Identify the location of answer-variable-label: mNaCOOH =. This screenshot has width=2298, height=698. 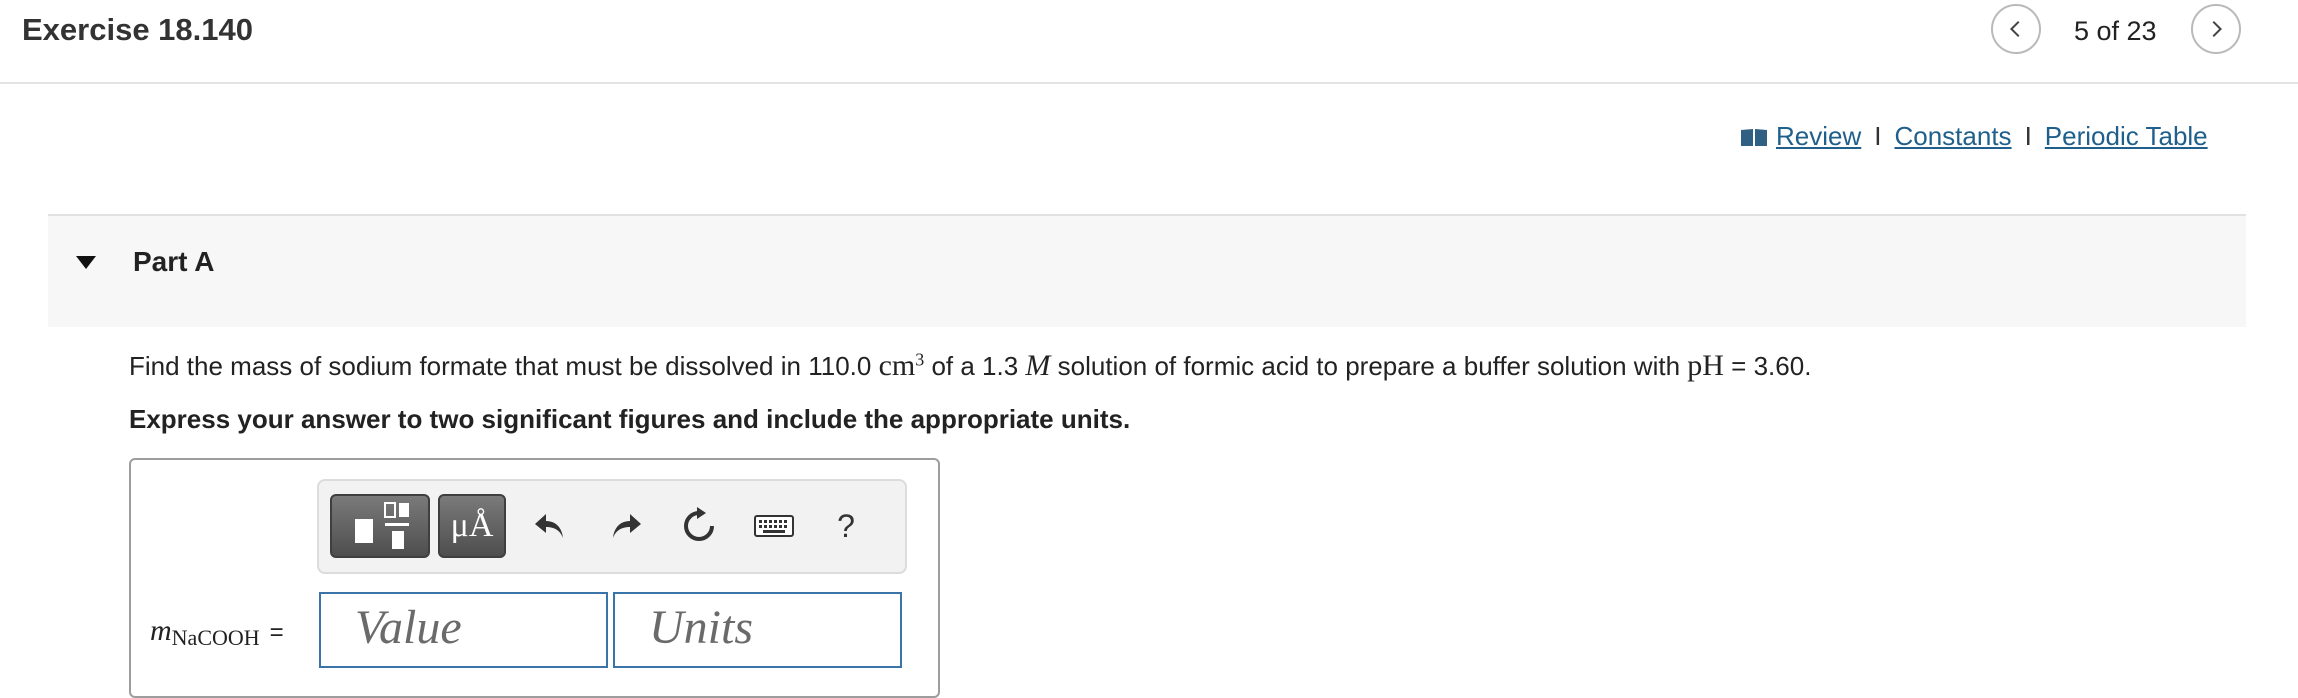
(217, 632).